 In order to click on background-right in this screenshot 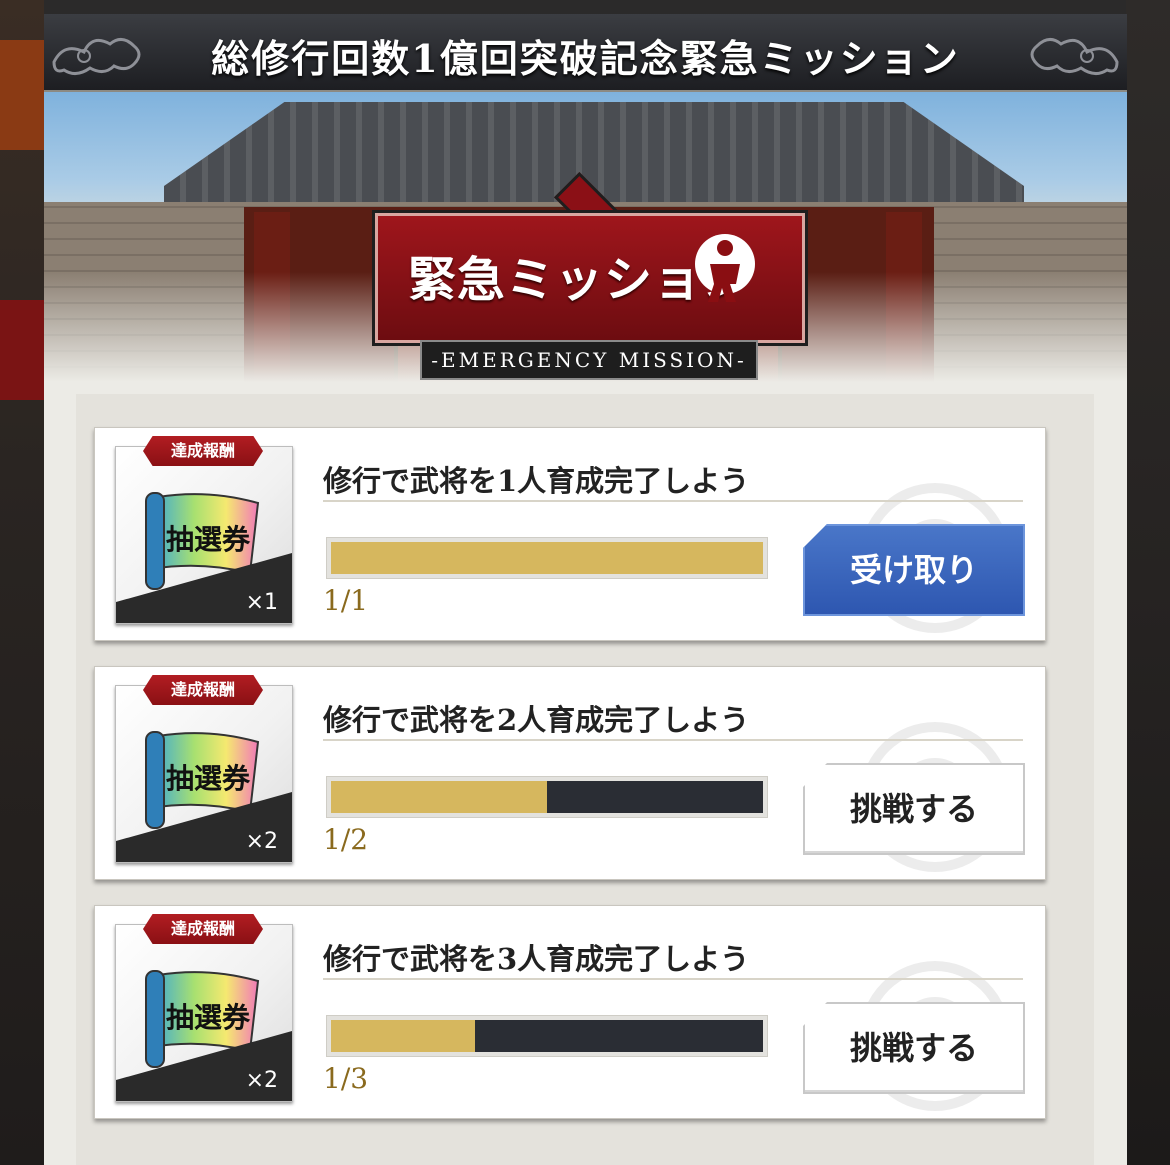, I will do `click(1148, 582)`.